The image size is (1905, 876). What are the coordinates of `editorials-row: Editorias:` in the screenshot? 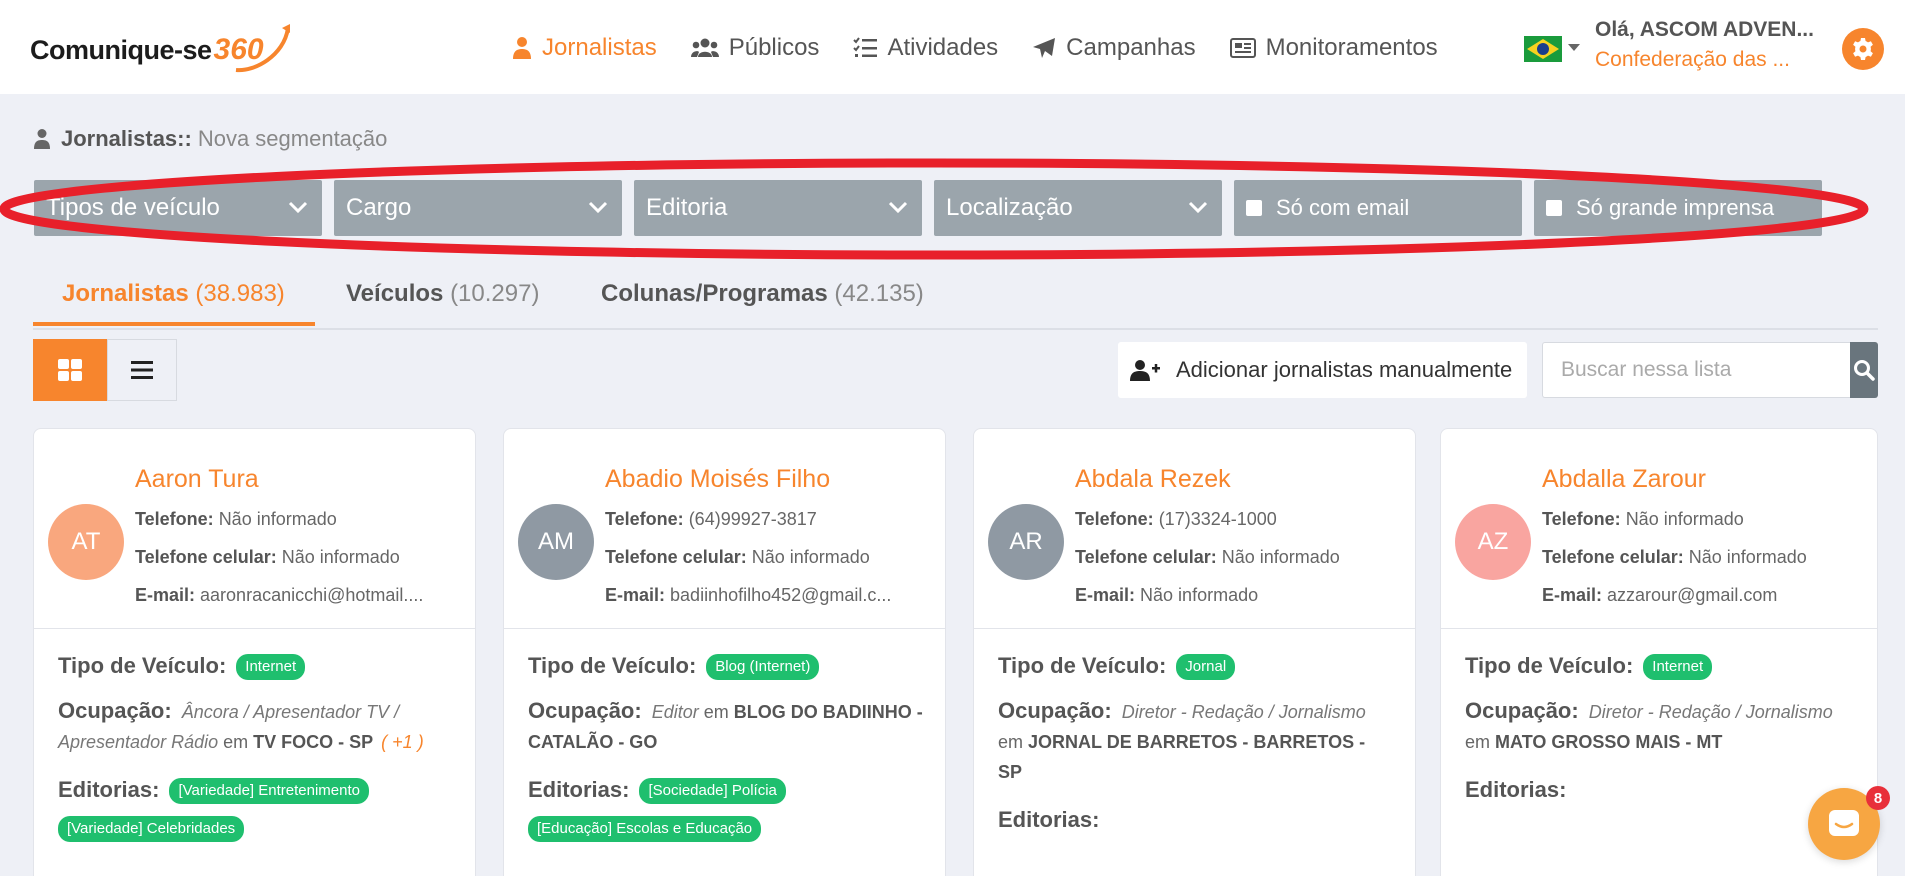 It's located at (1660, 790).